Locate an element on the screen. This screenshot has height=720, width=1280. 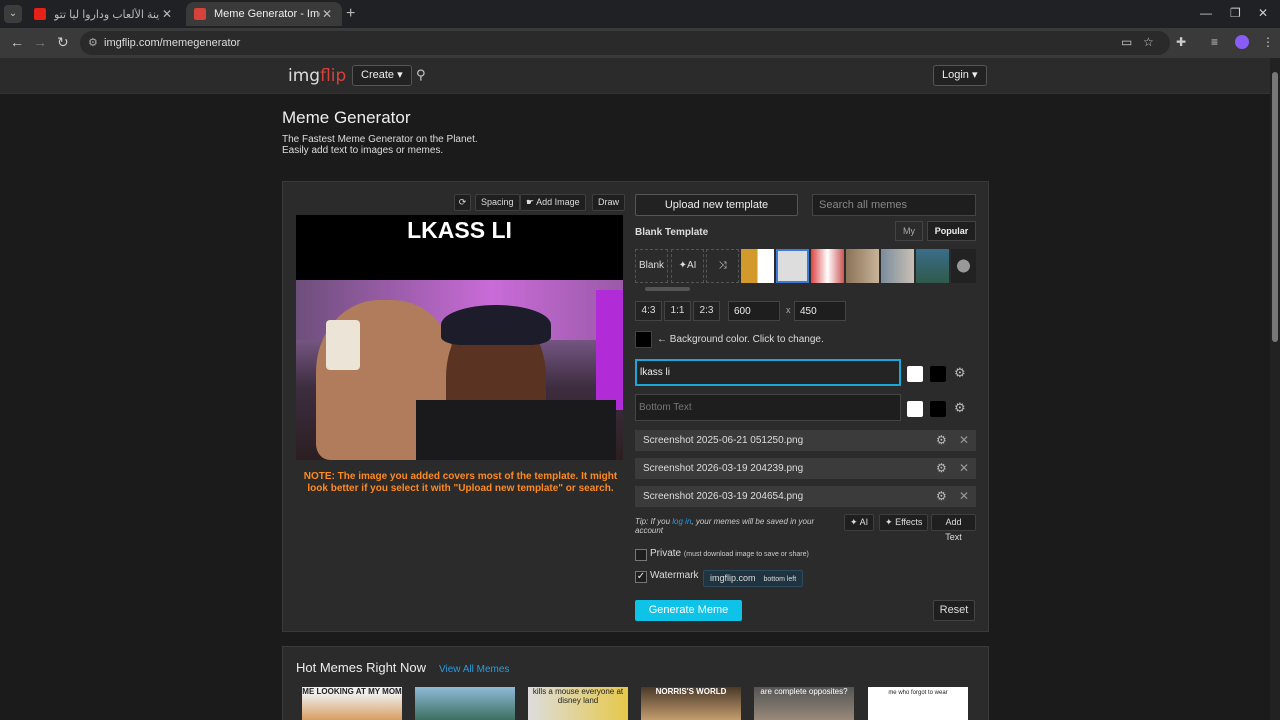
hot-meme-thumb: me who forgot to wear is located at coordinates (918, 703).